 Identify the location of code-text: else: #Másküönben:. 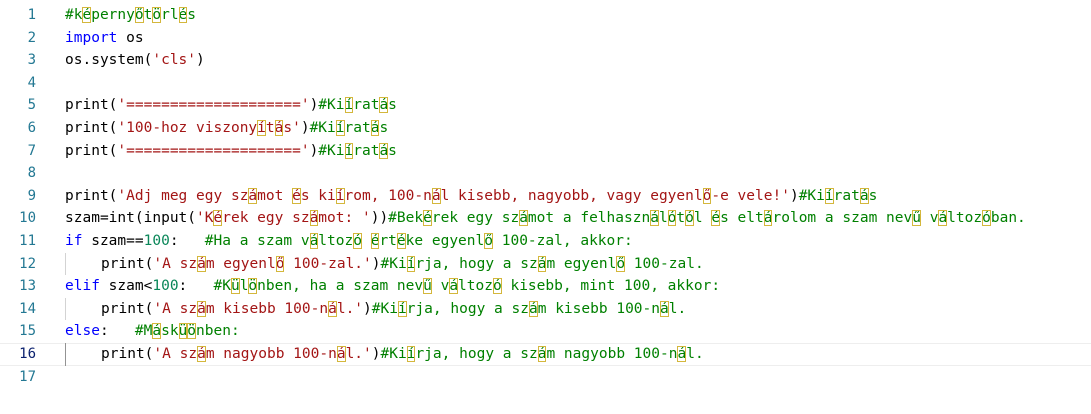
(152, 331).